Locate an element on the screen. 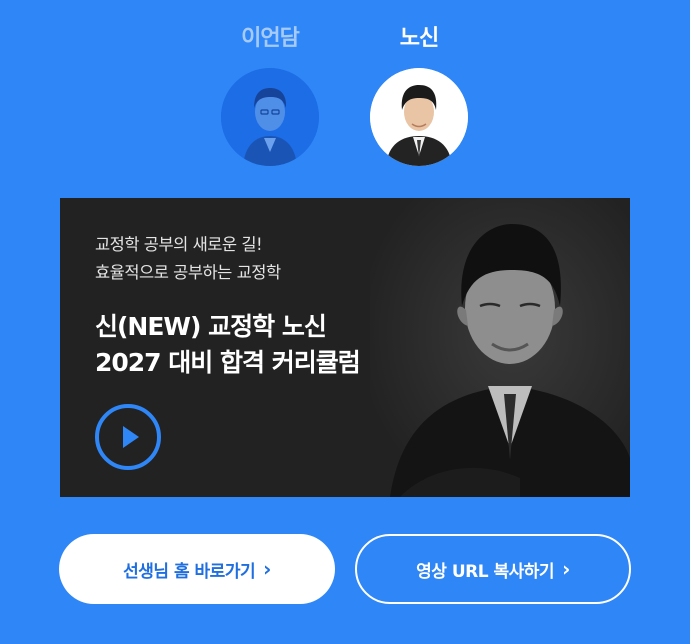 The height and width of the screenshot is (644, 690). play-icon is located at coordinates (131, 437).